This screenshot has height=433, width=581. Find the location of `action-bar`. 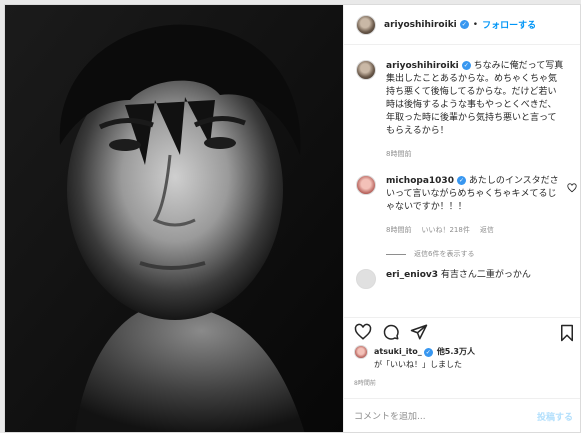

action-bar is located at coordinates (462, 331).